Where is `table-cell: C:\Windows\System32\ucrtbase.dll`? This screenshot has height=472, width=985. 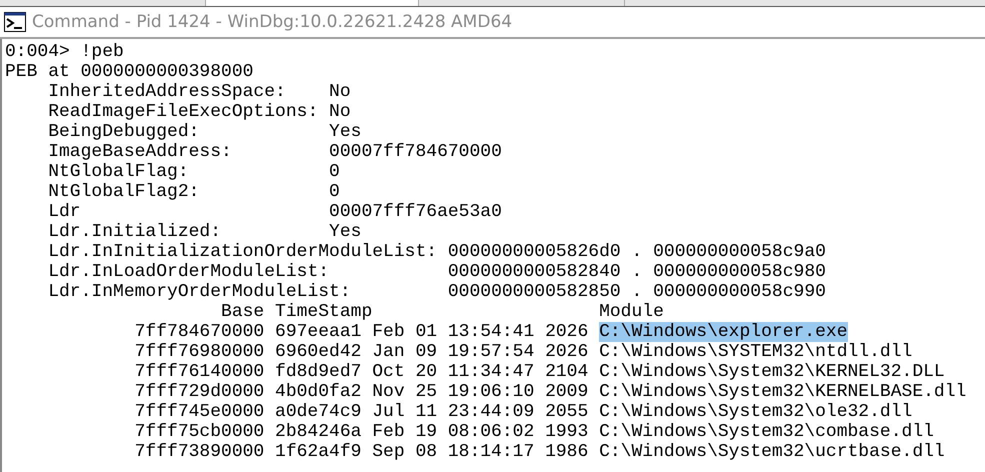 table-cell: C:\Windows\System32\ucrtbase.dll is located at coordinates (772, 452).